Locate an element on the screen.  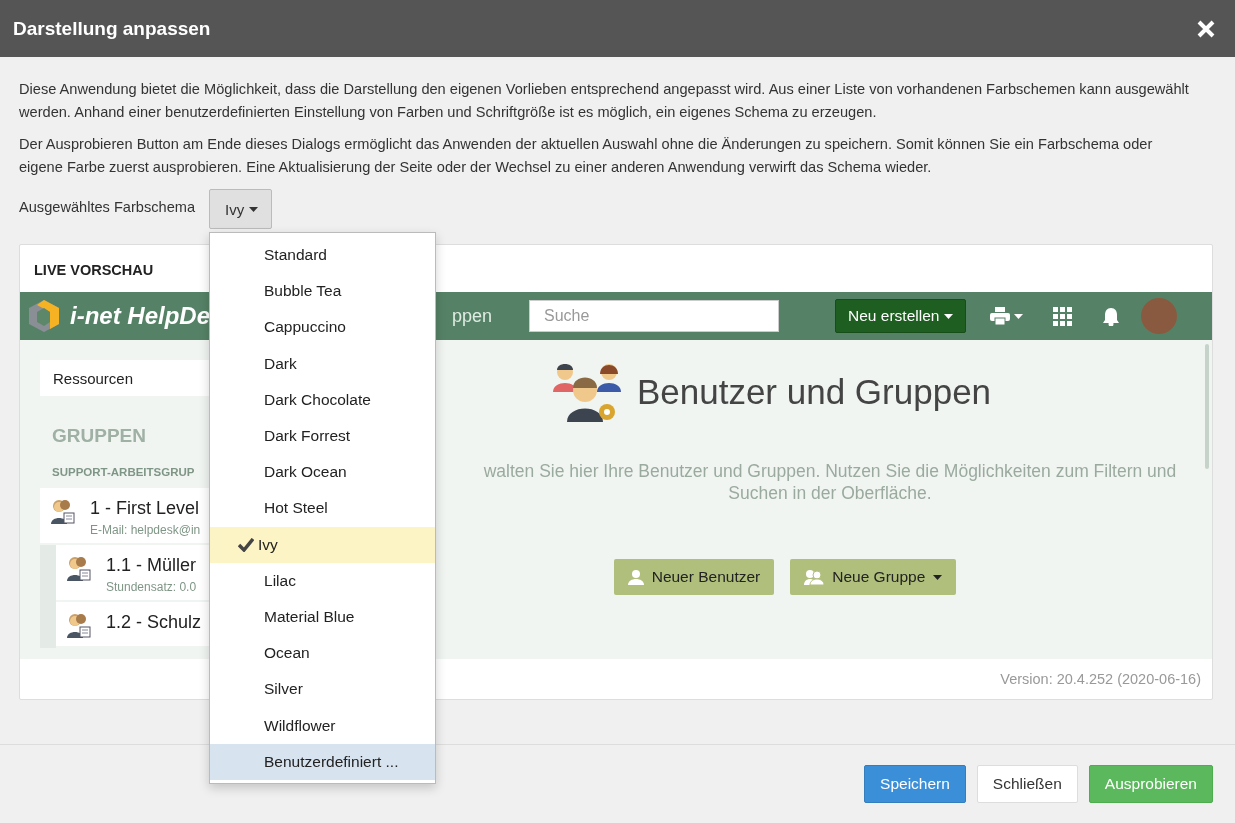
group-title: 1 - First Level is located at coordinates (145, 508).